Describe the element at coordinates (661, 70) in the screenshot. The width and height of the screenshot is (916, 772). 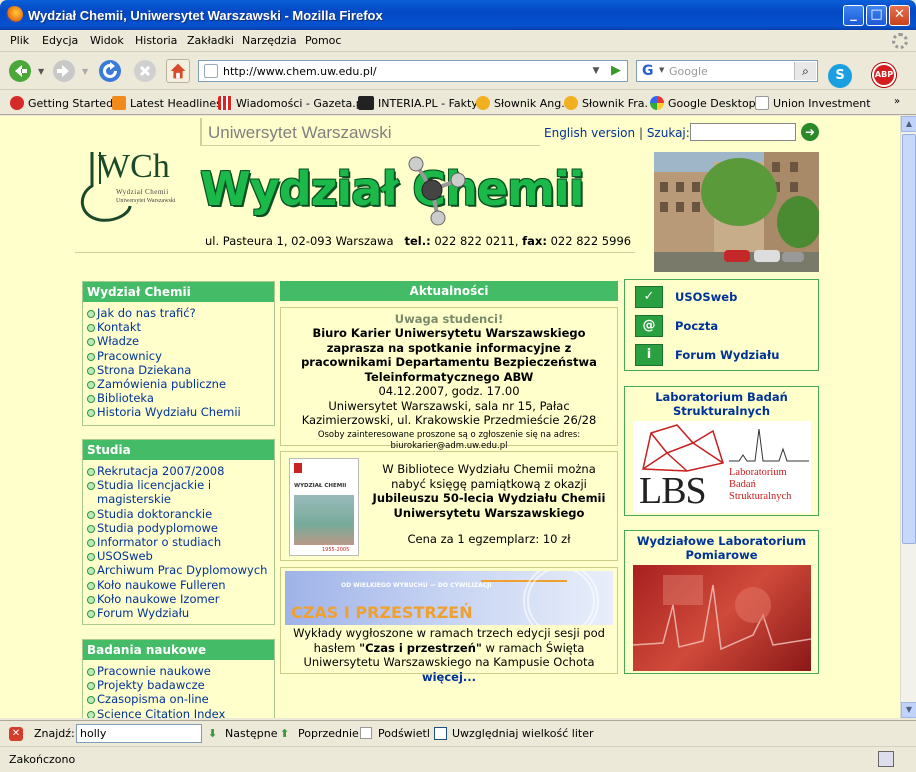
I see `engine-dropdown-icon: ▼` at that location.